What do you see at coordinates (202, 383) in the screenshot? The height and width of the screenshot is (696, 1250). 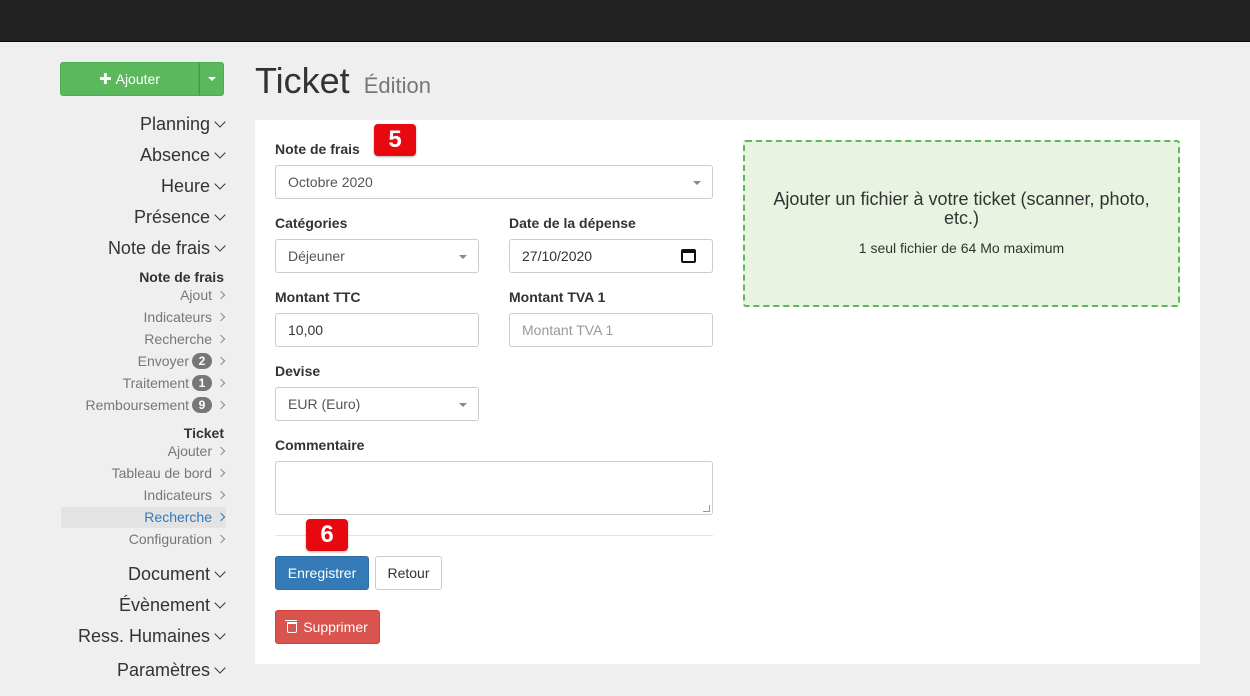 I see `count-badge: 1` at bounding box center [202, 383].